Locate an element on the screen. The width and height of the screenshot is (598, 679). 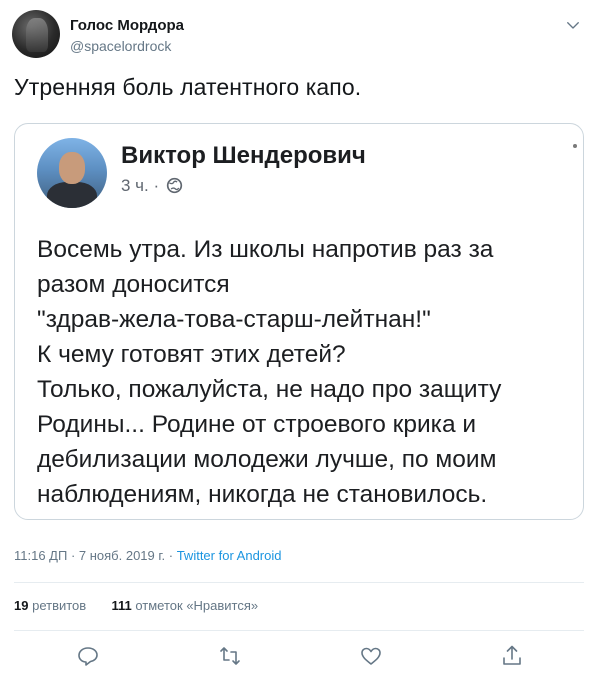
post-line: К чему готовят этих детей? is located at coordinates (191, 354).